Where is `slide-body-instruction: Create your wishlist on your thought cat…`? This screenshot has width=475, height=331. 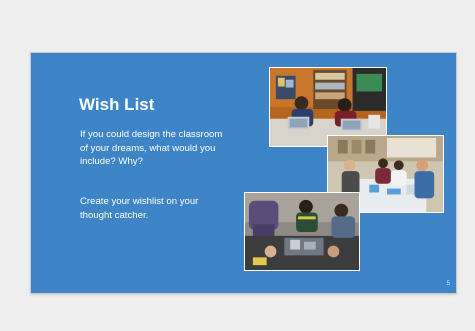 slide-body-instruction: Create your wishlist on your thought cat… is located at coordinates (139, 208).